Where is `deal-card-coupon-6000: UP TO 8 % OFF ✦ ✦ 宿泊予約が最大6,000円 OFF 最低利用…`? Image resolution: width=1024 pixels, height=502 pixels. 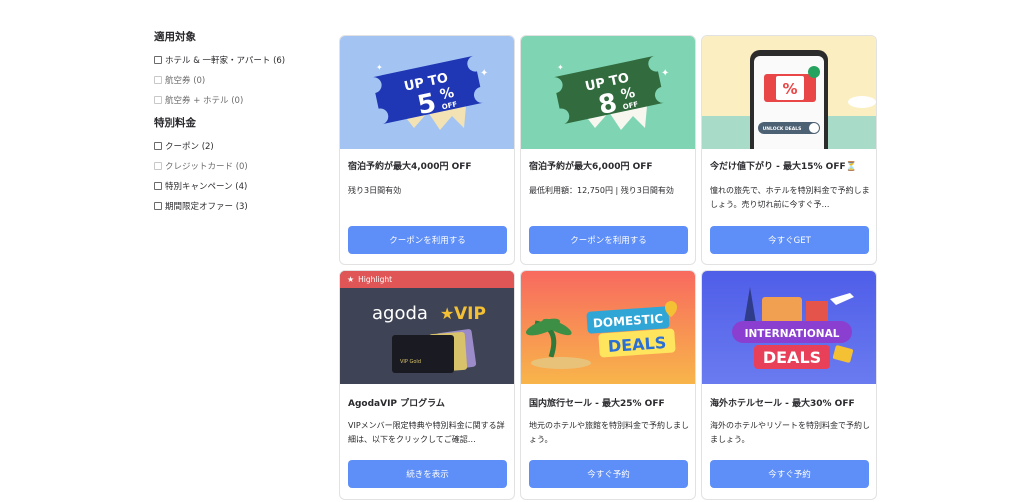 deal-card-coupon-6000: UP TO 8 % OFF ✦ ✦ 宿泊予約が最大6,000円 OFF 最低利用… is located at coordinates (608, 150).